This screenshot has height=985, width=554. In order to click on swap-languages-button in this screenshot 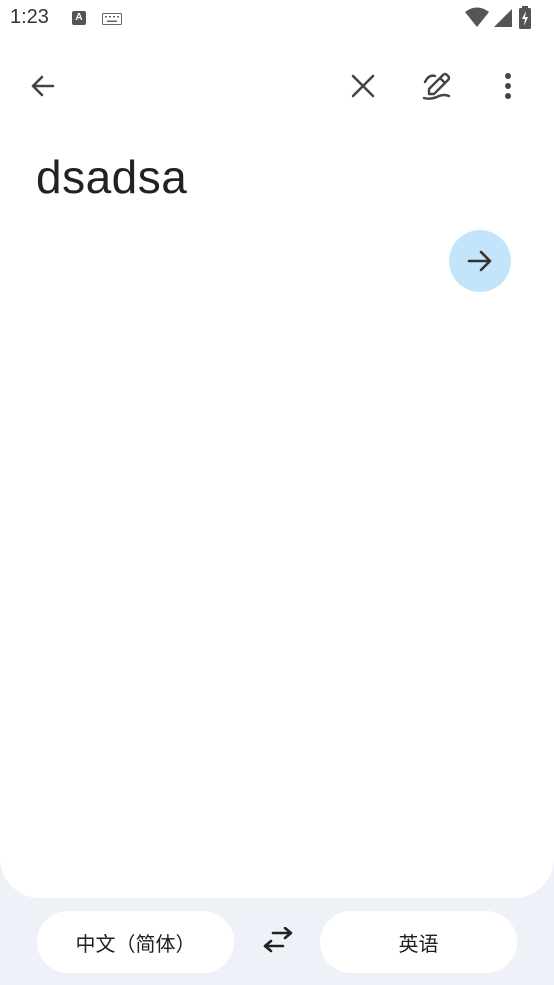, I will do `click(278, 942)`.